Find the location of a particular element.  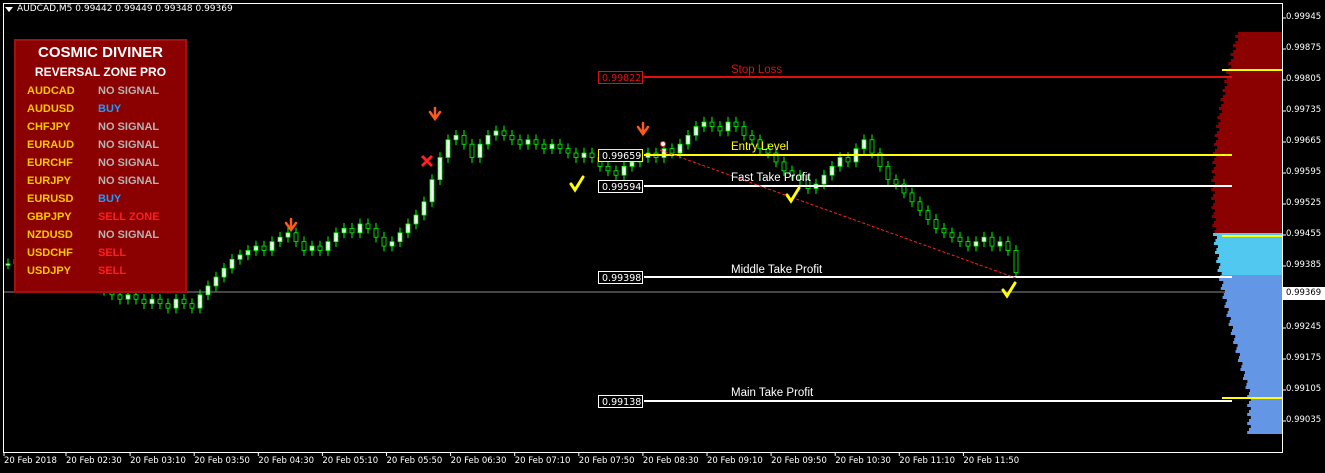

y-axis-label: 0.99945 is located at coordinates (1304, 17).